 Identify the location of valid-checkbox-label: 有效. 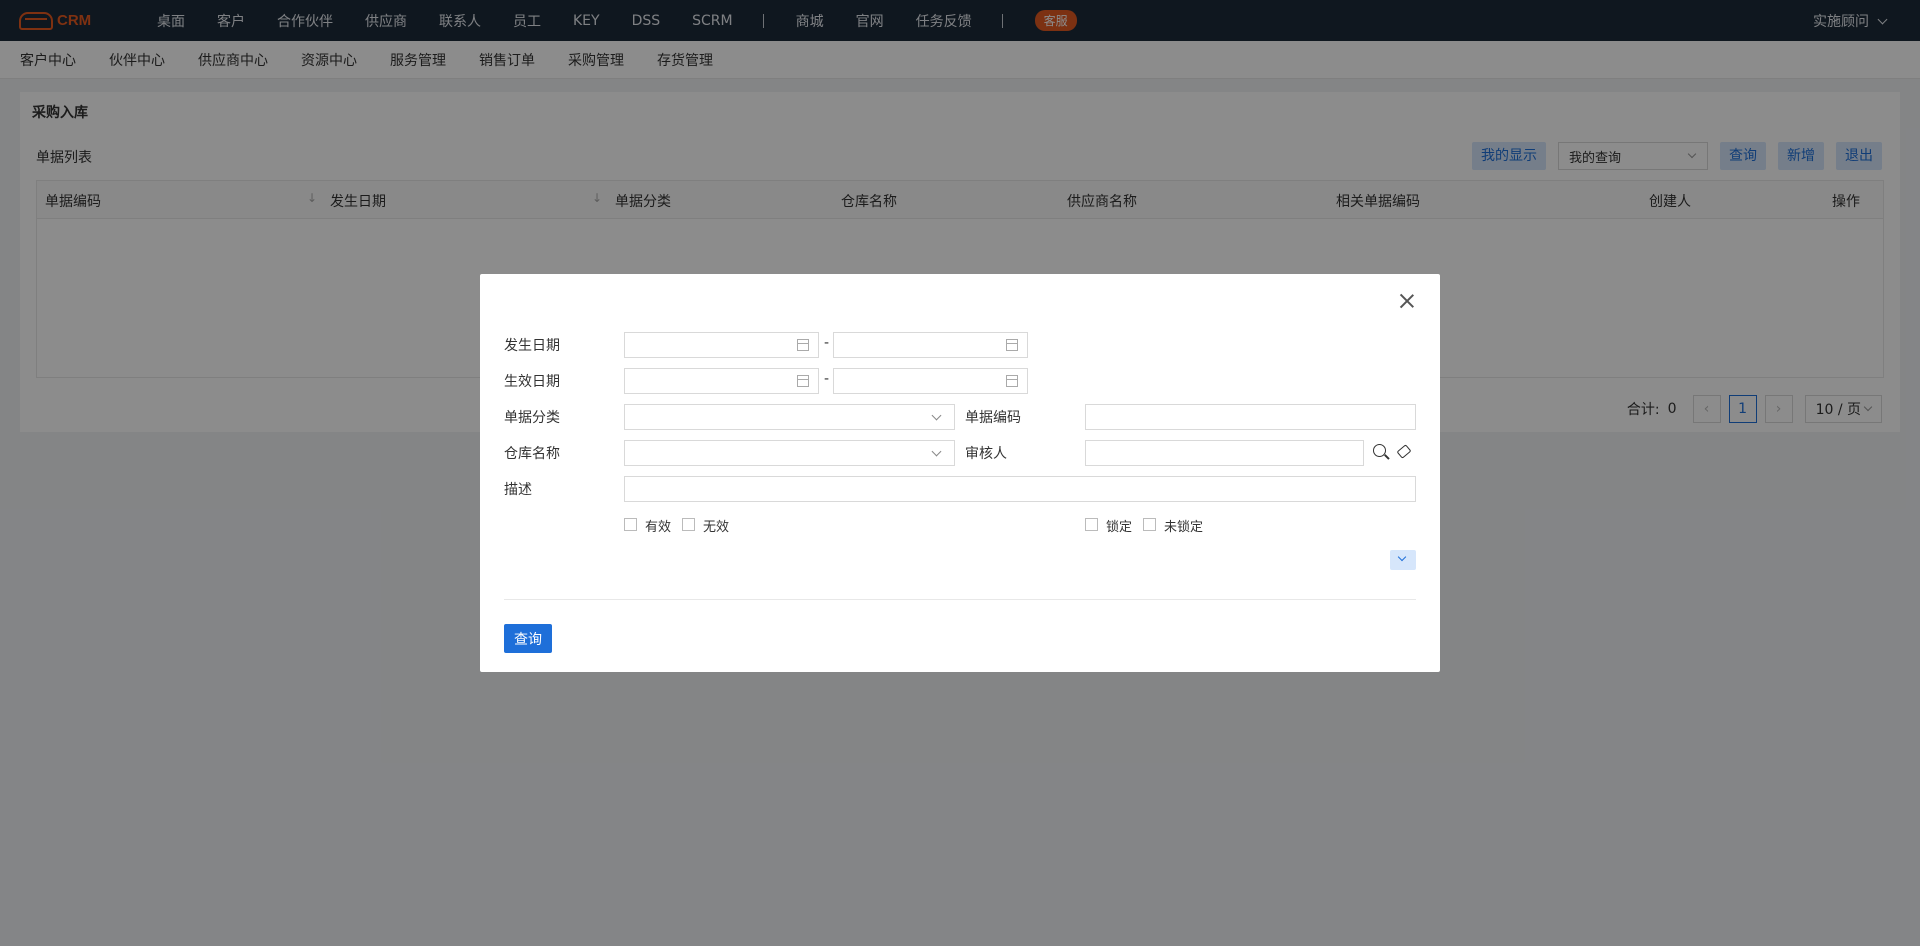
(658, 525).